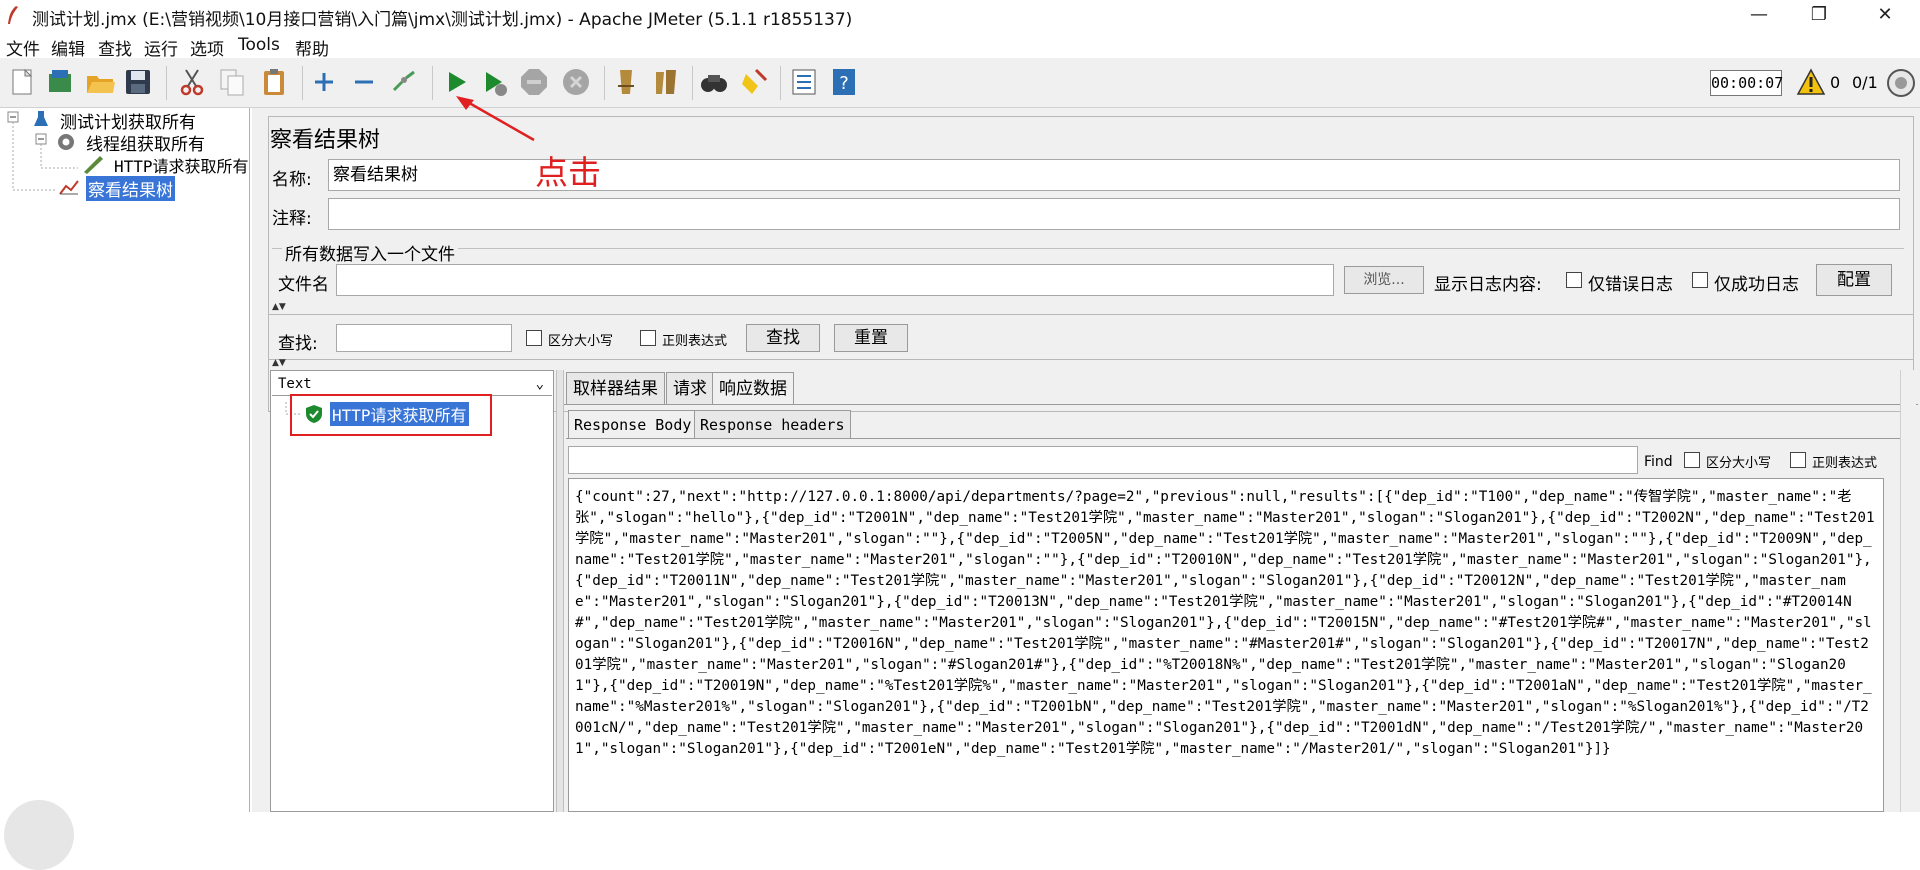 The image size is (1920, 870). I want to click on splitter-arrows-2: ▲▼, so click(279, 363).